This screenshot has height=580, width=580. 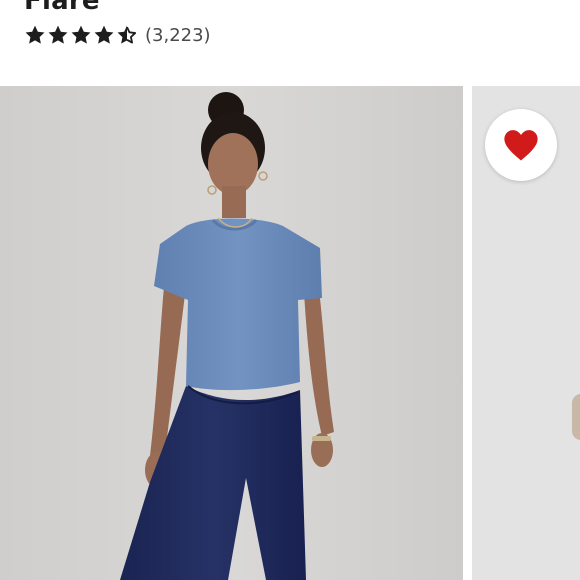 I want to click on favorite-button, so click(x=521, y=145).